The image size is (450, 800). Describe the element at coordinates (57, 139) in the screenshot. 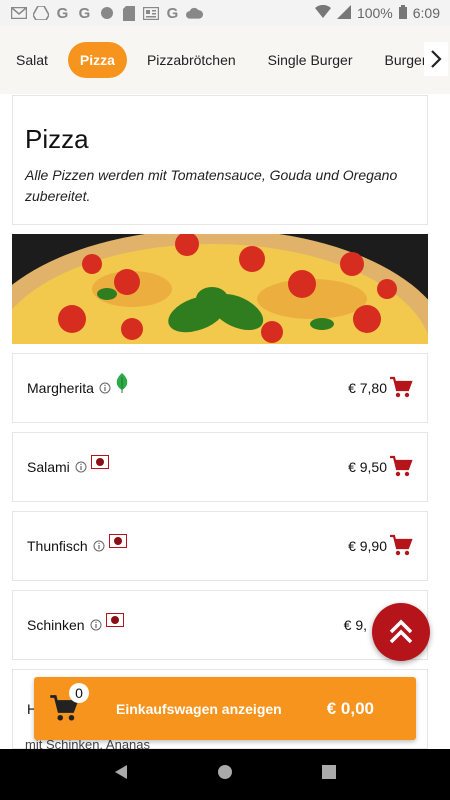

I see `page-title: Pizza` at that location.